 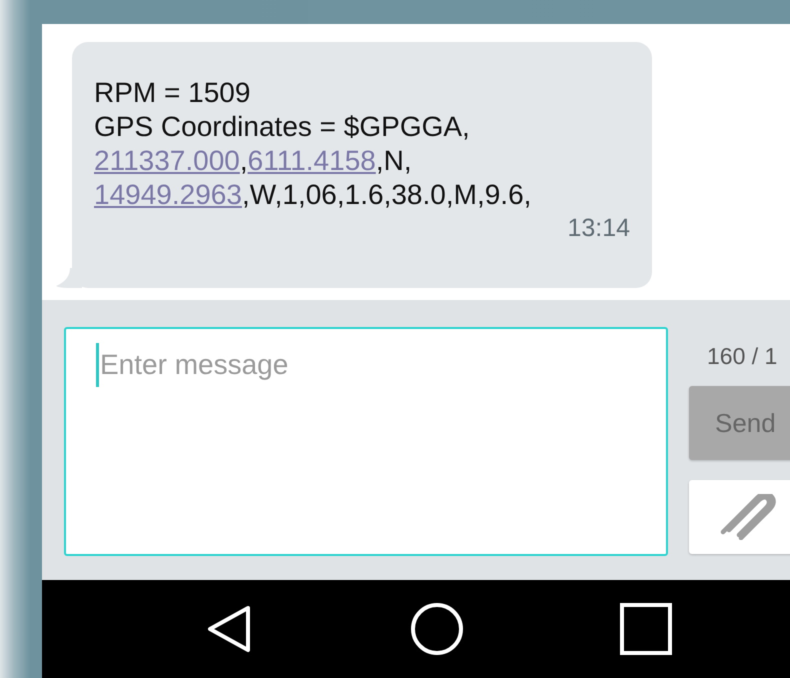 I want to click on character-counter: 160 / 1, so click(x=742, y=356).